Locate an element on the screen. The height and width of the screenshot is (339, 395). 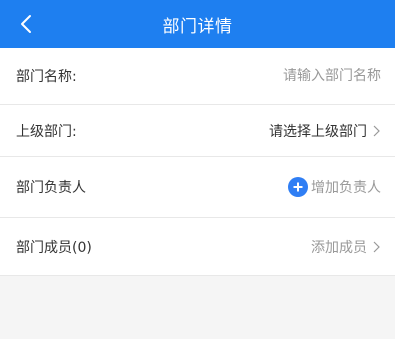
dept-members-label: 部门成员(0) is located at coordinates (54, 247).